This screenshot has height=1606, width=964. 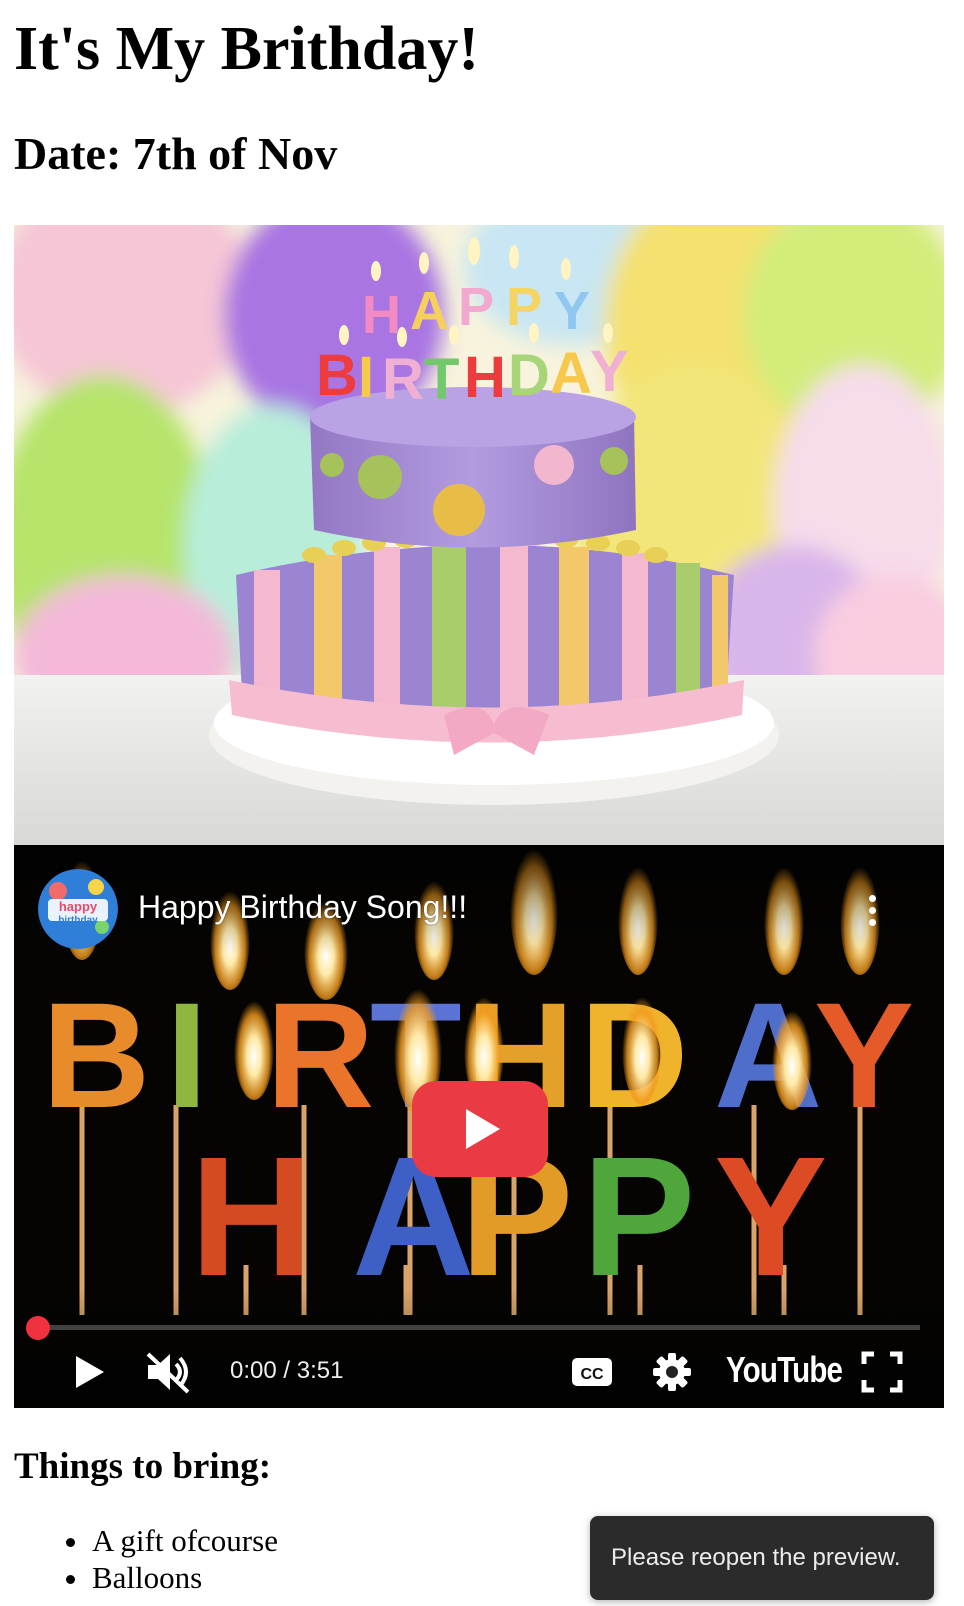 I want to click on preview-toast: Please reopen the preview., so click(x=762, y=1558).